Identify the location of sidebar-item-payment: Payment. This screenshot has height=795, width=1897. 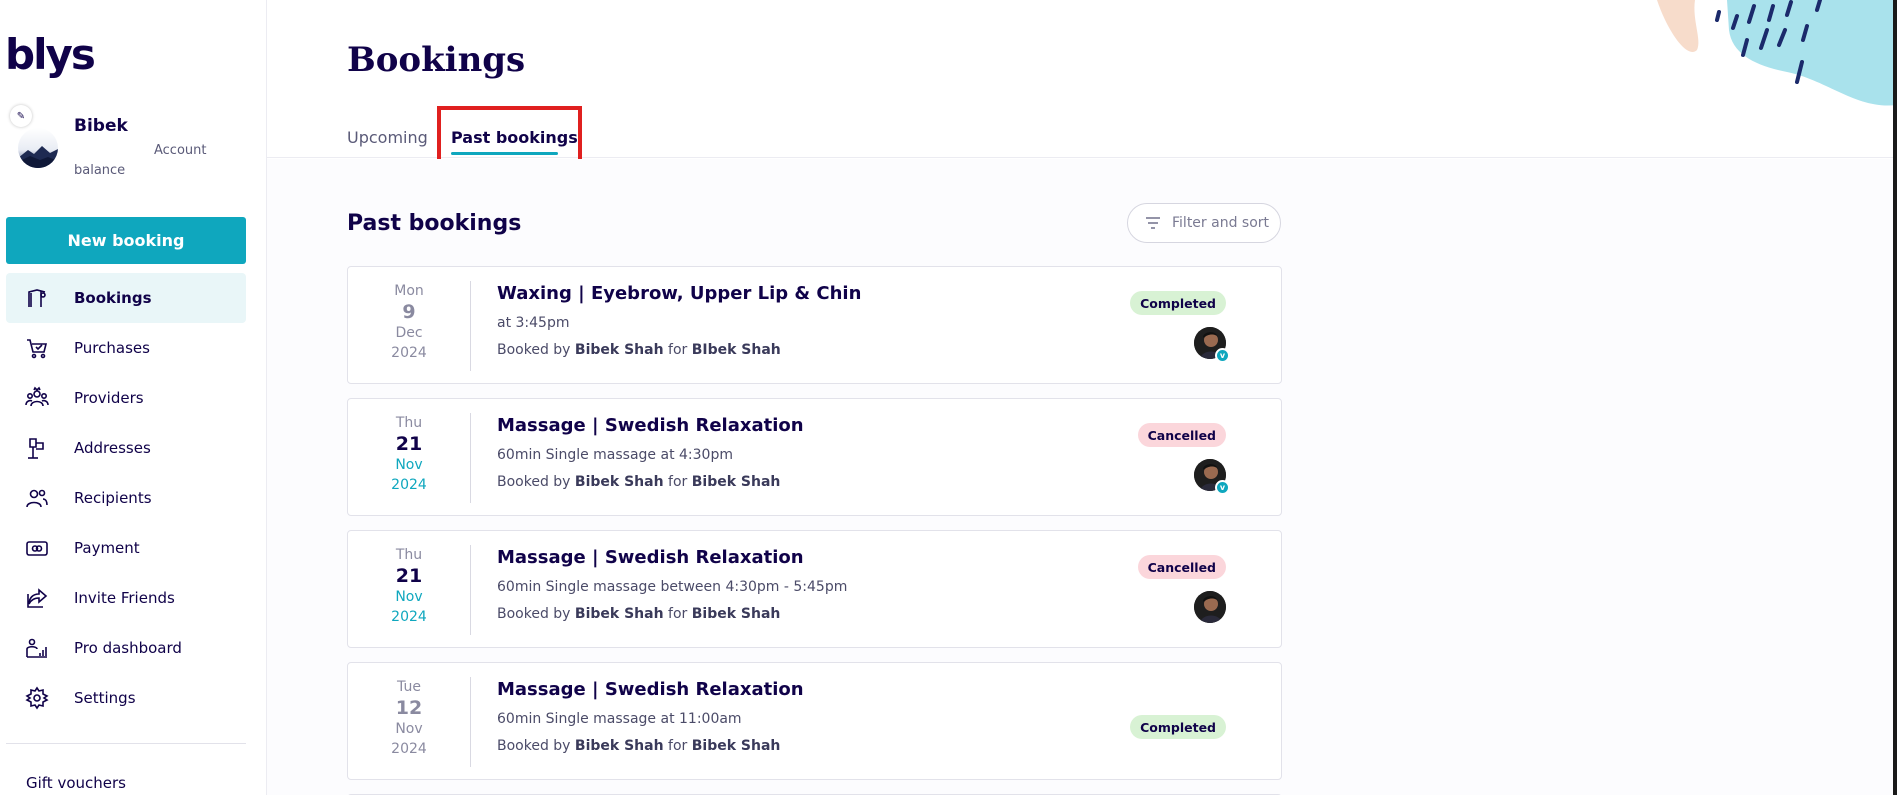
(126, 548).